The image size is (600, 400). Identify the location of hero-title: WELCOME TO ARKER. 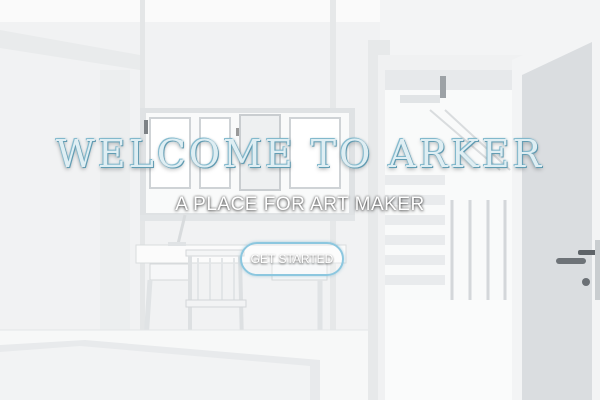
(300, 154).